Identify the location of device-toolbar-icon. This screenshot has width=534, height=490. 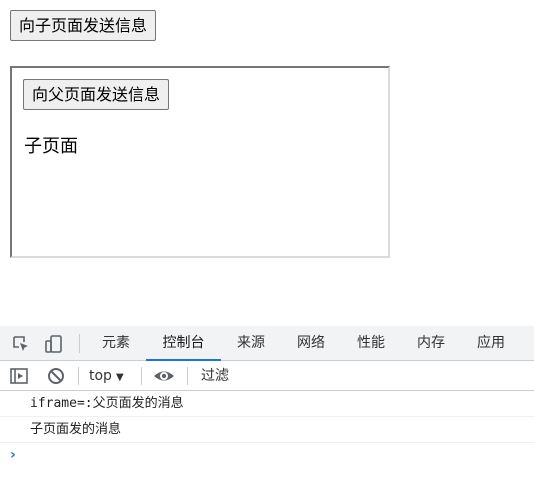
(54, 344).